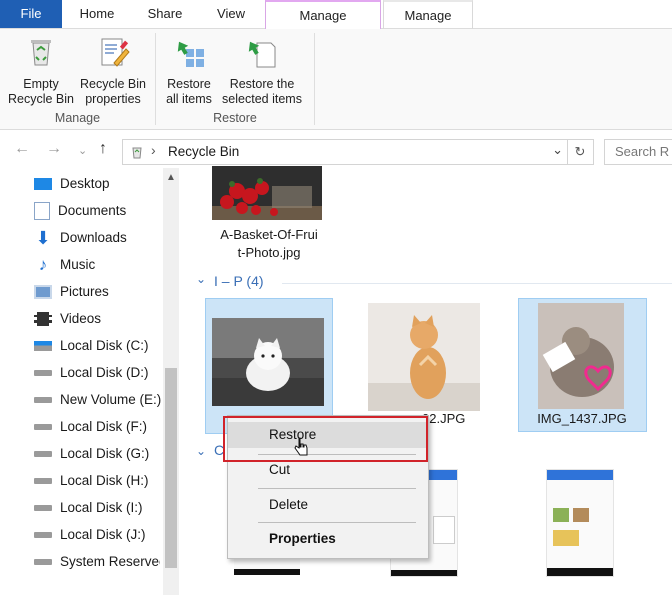  Describe the element at coordinates (579, 152) in the screenshot. I see `refresh-icon: ↻` at that location.